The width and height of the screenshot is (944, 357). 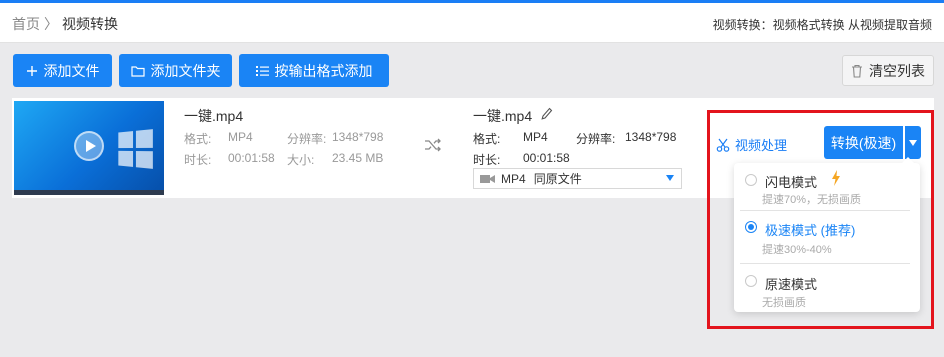 What do you see at coordinates (535, 137) in the screenshot?
I see `output-format-value: MP4` at bounding box center [535, 137].